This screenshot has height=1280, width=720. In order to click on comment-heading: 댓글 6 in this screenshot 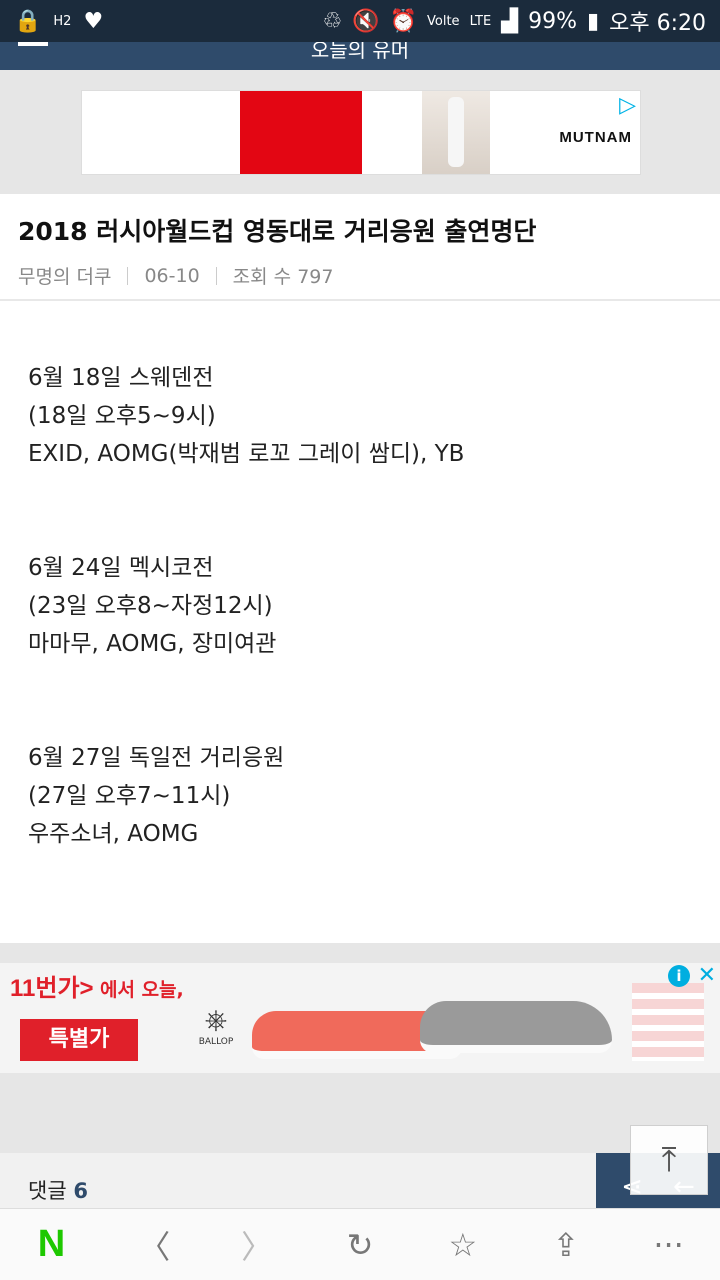, I will do `click(58, 1190)`.